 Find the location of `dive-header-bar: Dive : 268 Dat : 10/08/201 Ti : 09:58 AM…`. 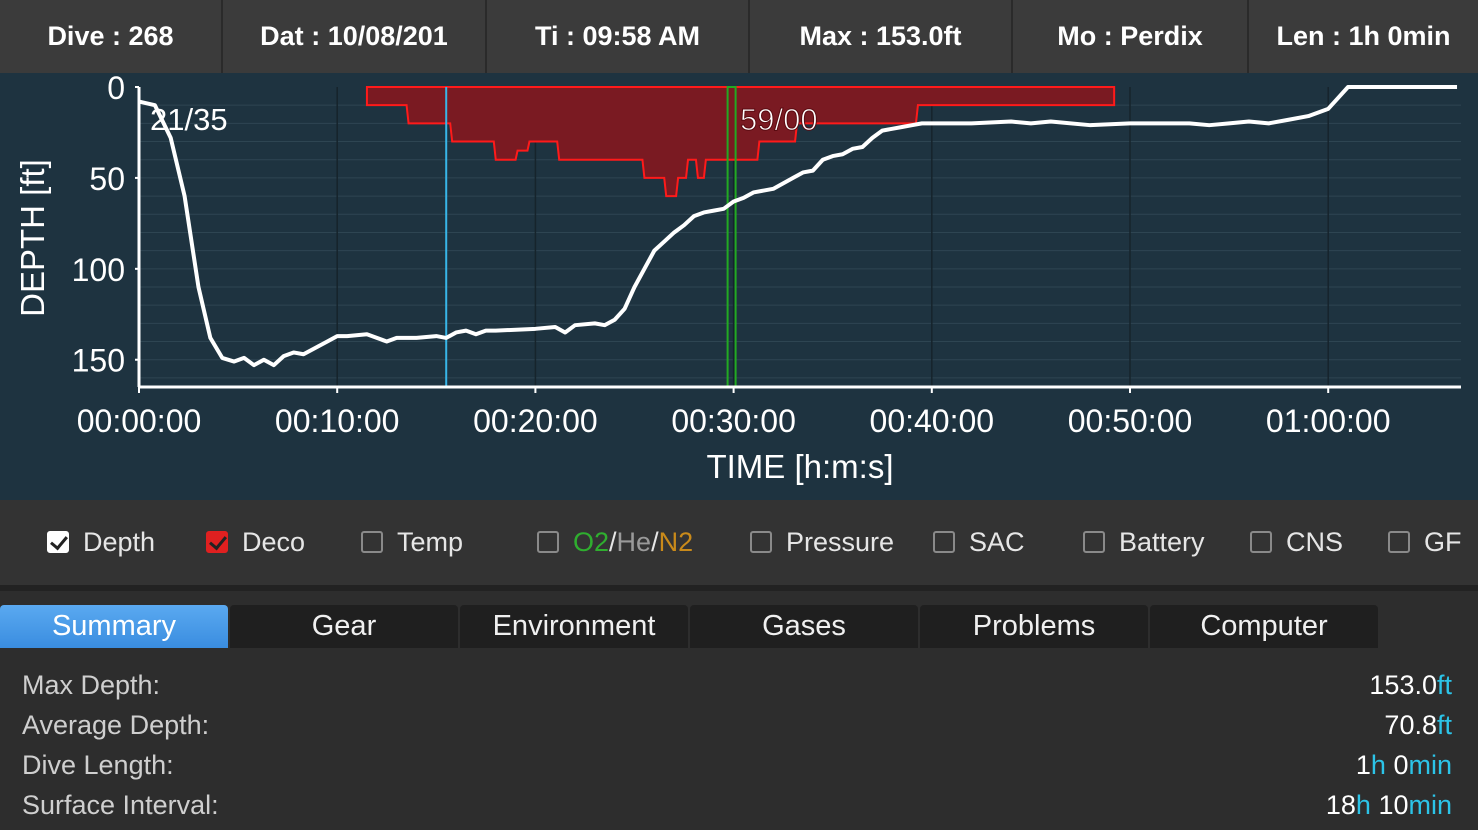

dive-header-bar: Dive : 268 Dat : 10/08/201 Ti : 09:58 AM… is located at coordinates (739, 36).